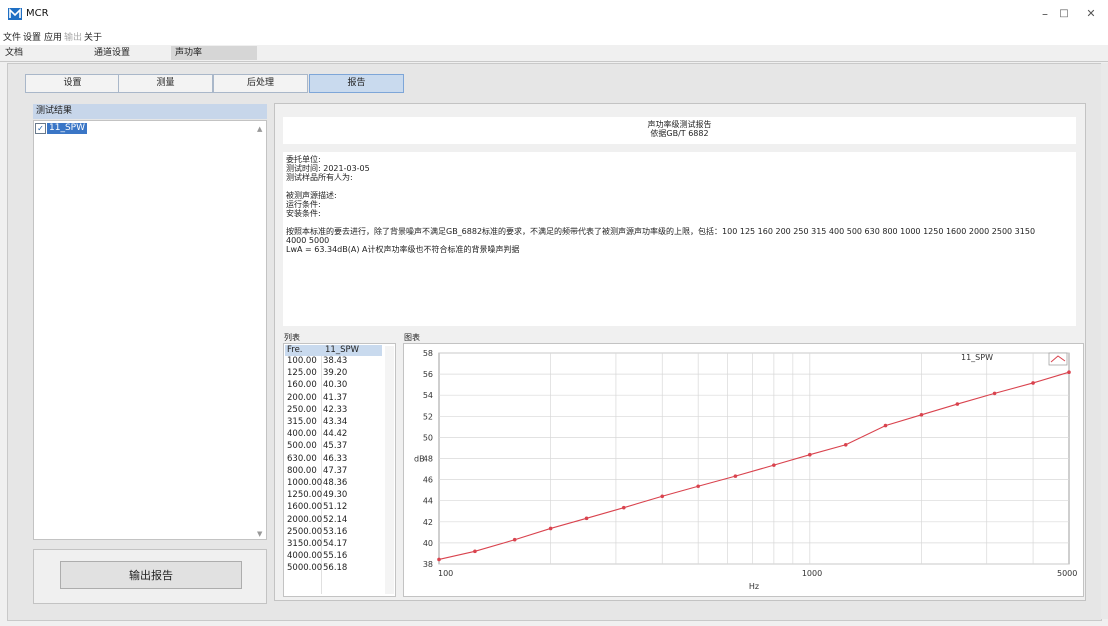 The height and width of the screenshot is (626, 1108). I want to click on table-cell-value: 54.17, so click(335, 544).